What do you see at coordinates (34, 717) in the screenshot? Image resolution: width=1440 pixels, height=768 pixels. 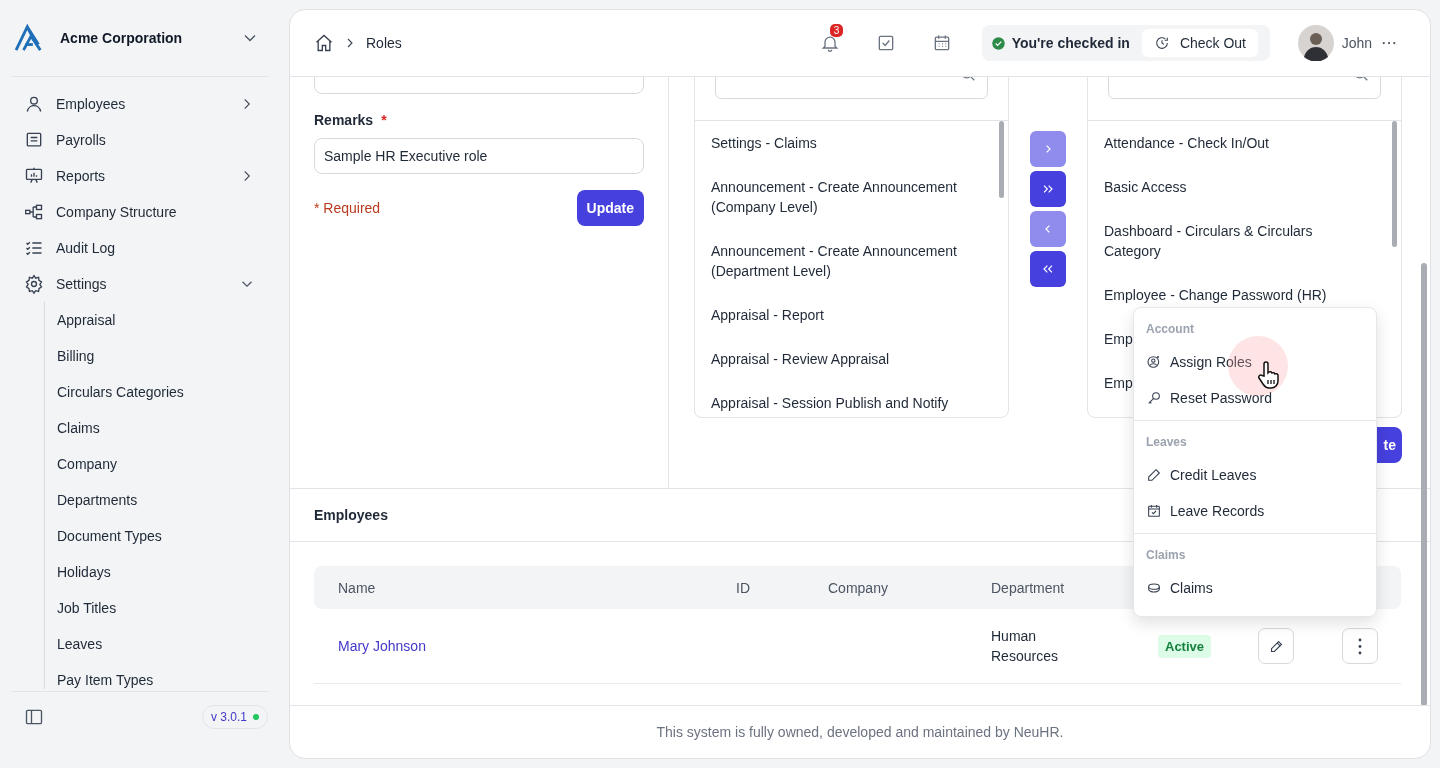 I see `sidebar-toggle-icon` at bounding box center [34, 717].